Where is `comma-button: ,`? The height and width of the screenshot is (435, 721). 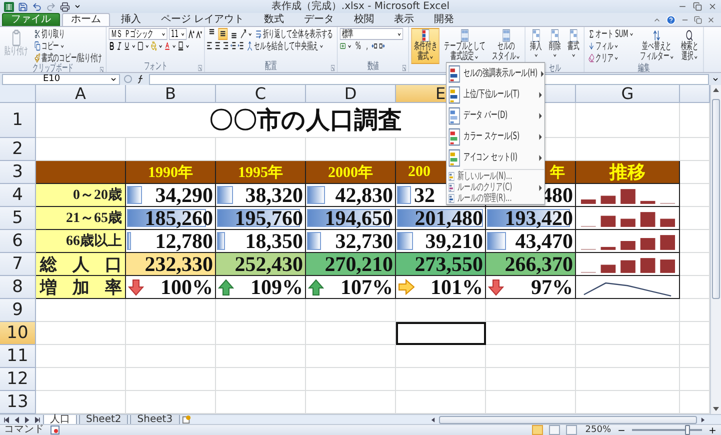
comma-button: , is located at coordinates (367, 46).